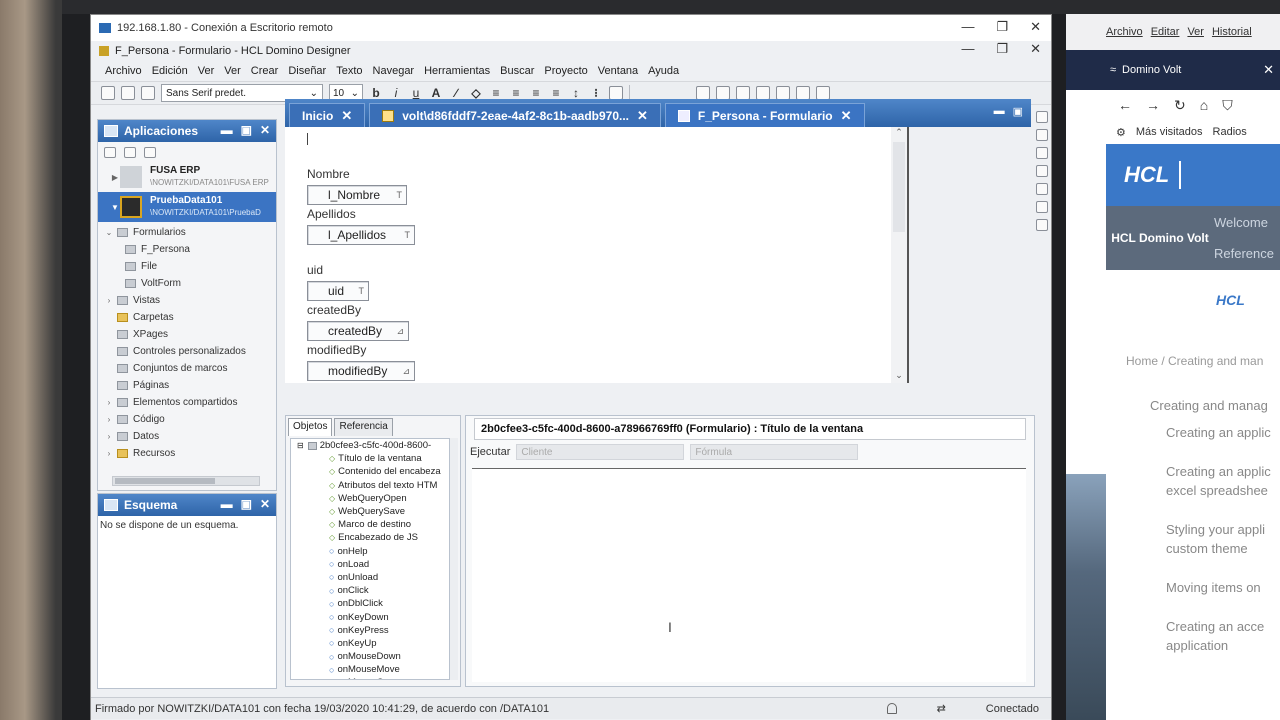 This screenshot has width=1280, height=720. Describe the element at coordinates (1227, 105) in the screenshot. I see `shield-icon: ⛉` at that location.